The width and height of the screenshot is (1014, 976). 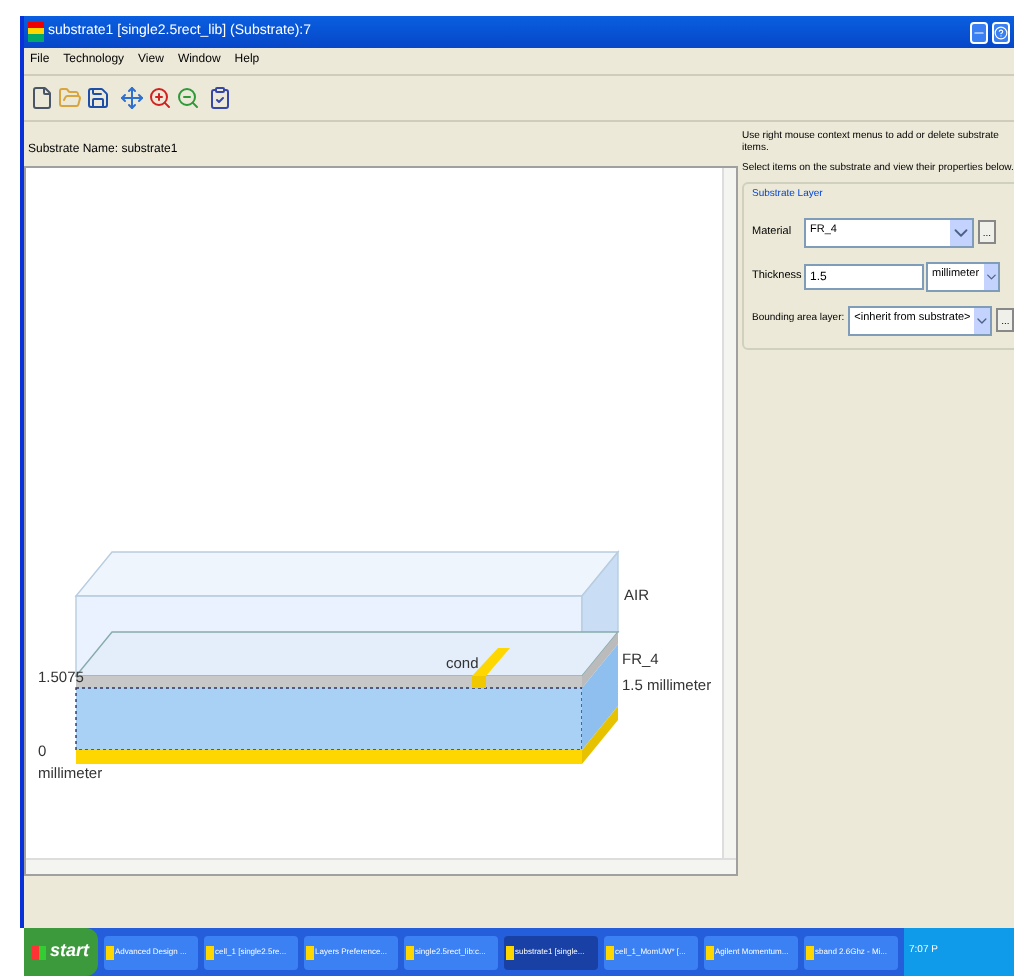 I want to click on start-button: start, so click(x=61, y=952).